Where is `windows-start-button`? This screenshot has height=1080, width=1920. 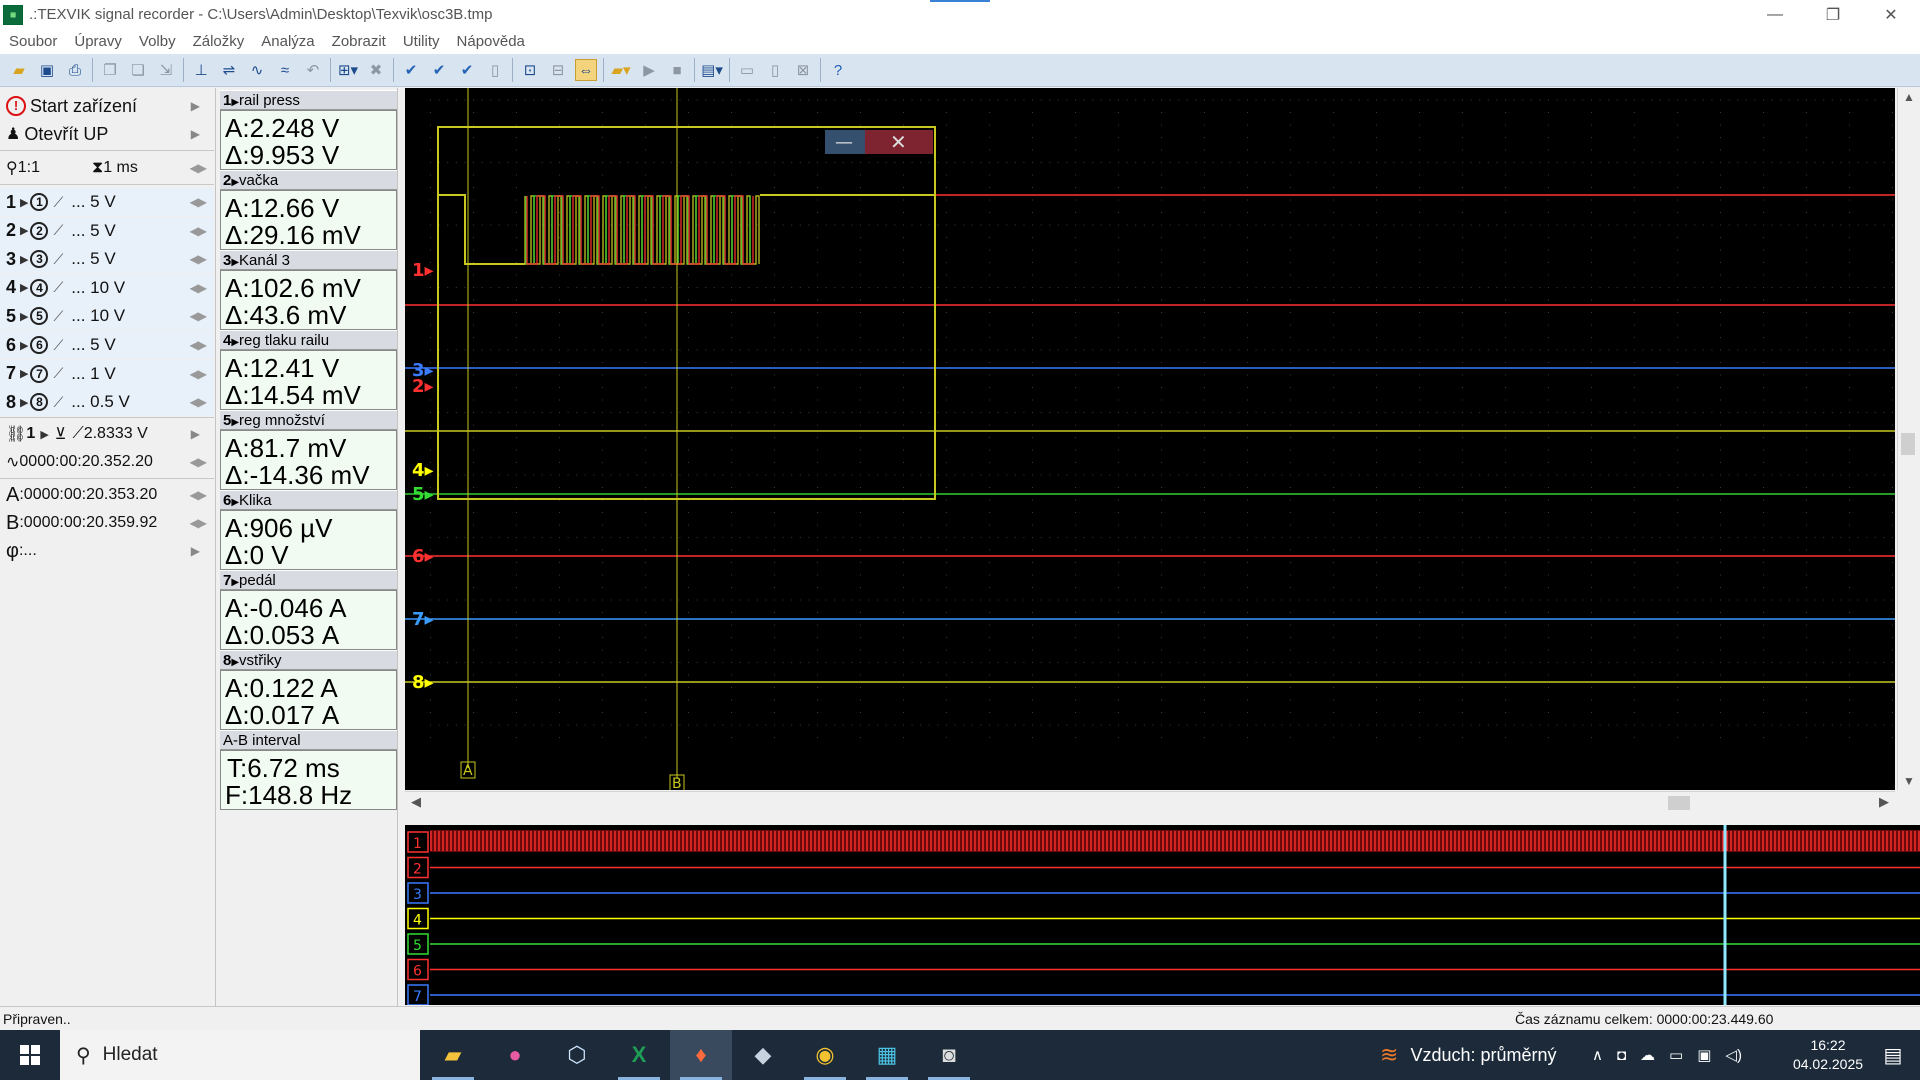 windows-start-button is located at coordinates (30, 1055).